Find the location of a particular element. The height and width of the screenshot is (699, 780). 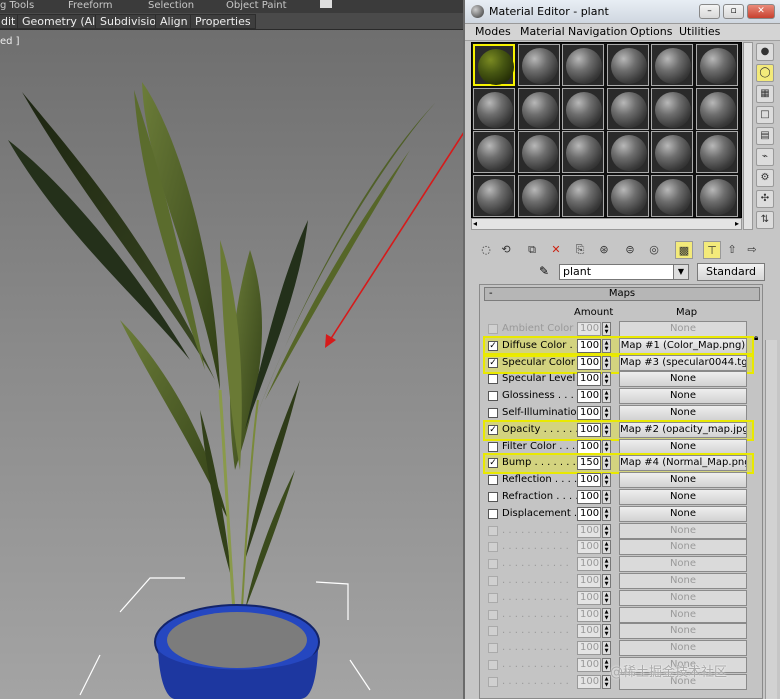

make-preview-icon: ⌁ is located at coordinates (765, 157).